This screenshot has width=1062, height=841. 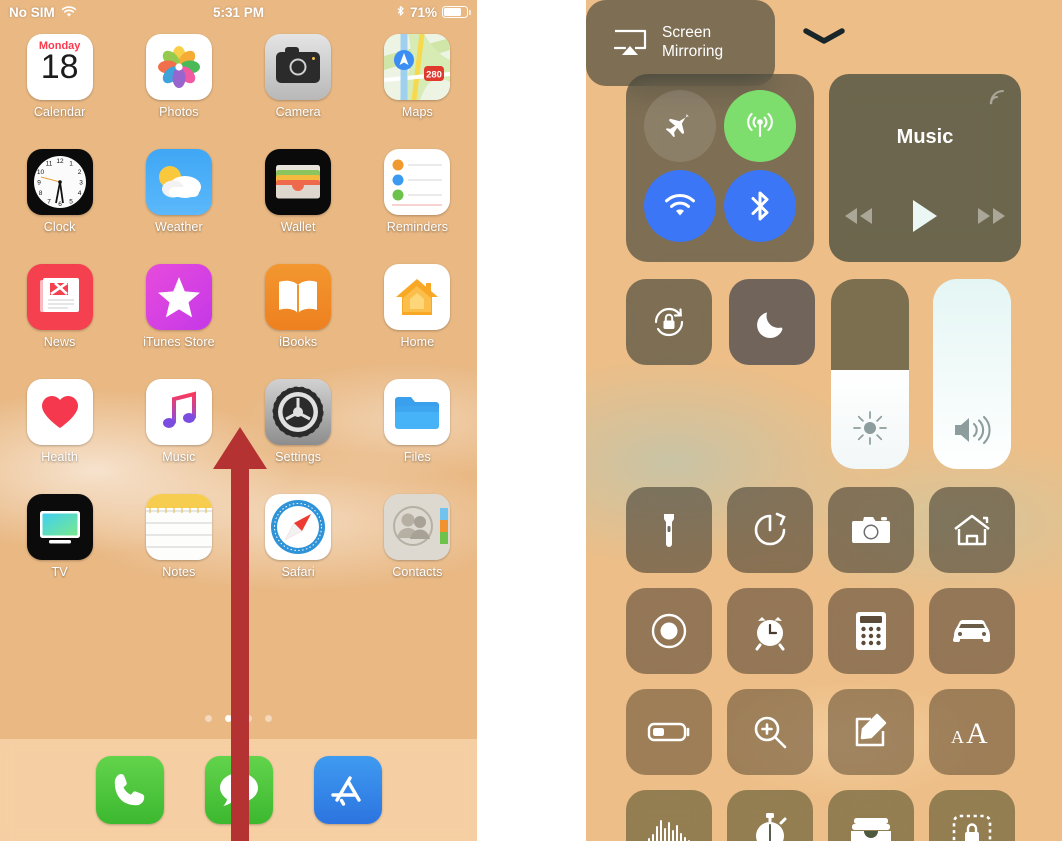 I want to click on app-itunes-store: iTunes Store, so click(x=178, y=321).